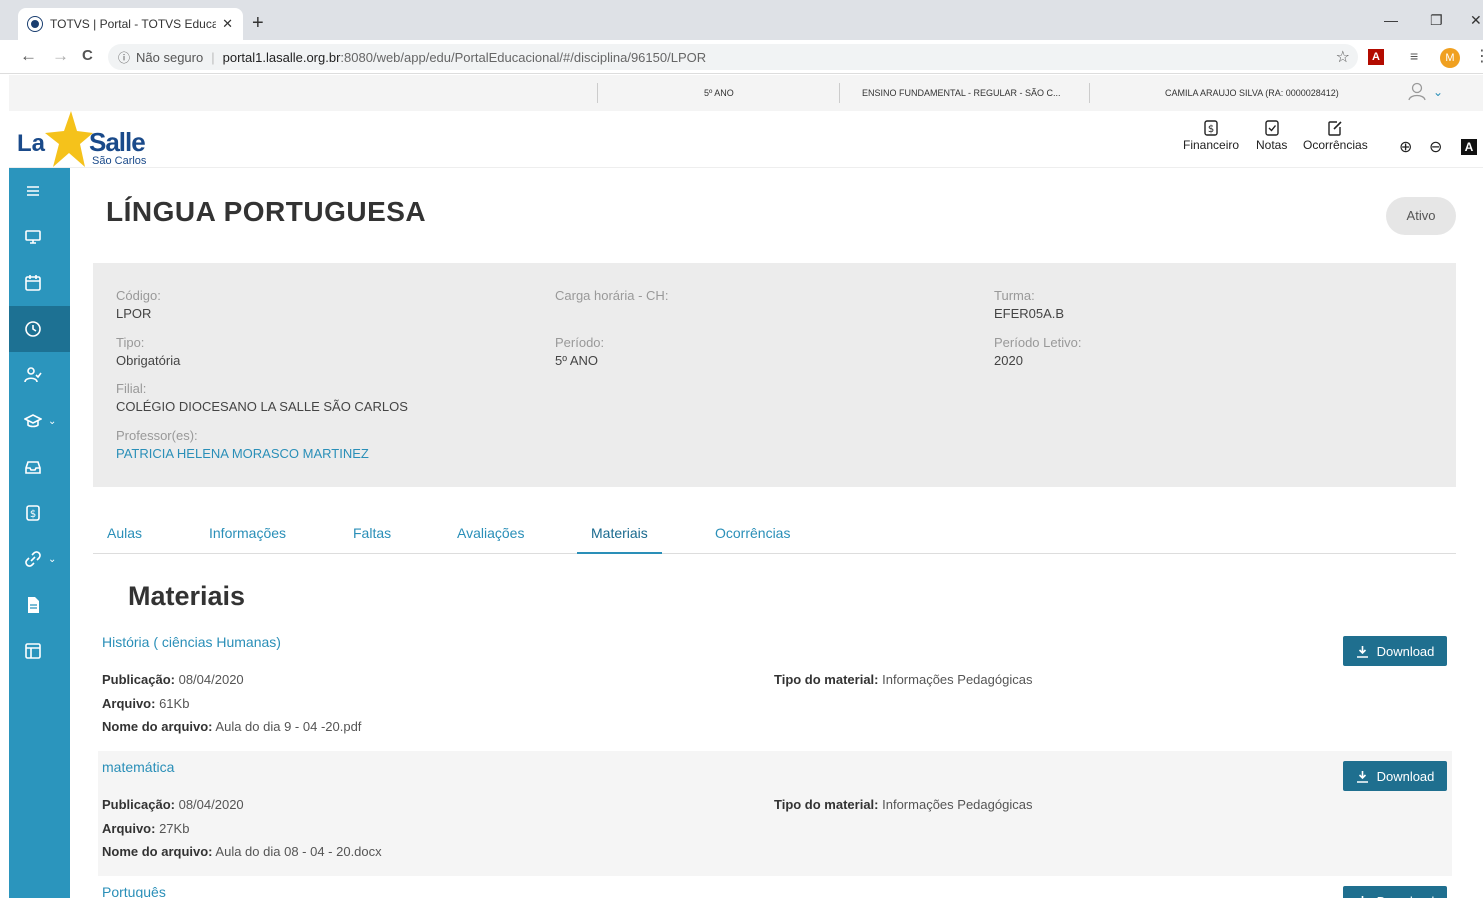 The image size is (1483, 898). I want to click on calendar-icon, so click(33, 283).